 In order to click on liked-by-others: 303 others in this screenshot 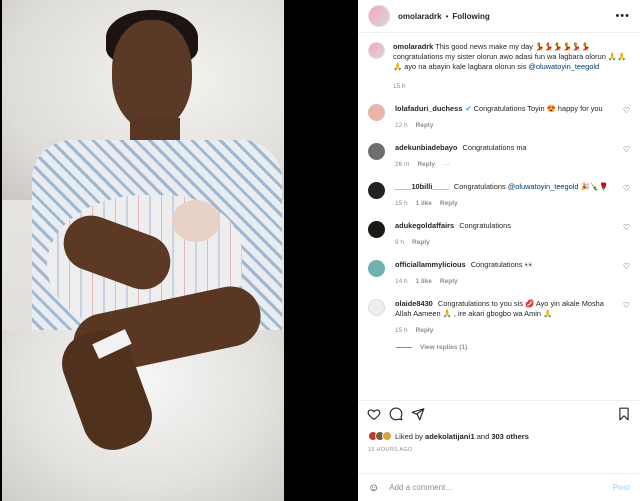, I will do `click(510, 436)`.